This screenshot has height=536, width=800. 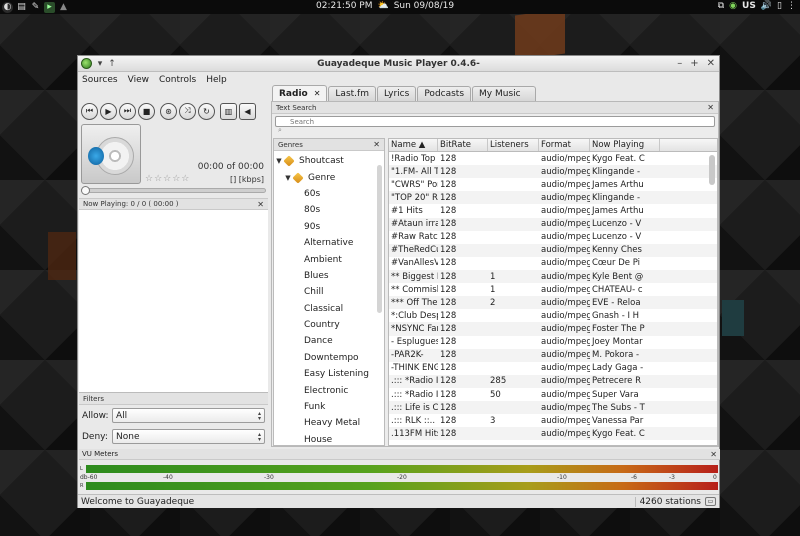 I want to click on terminal-icon: ▸, so click(x=49, y=7).